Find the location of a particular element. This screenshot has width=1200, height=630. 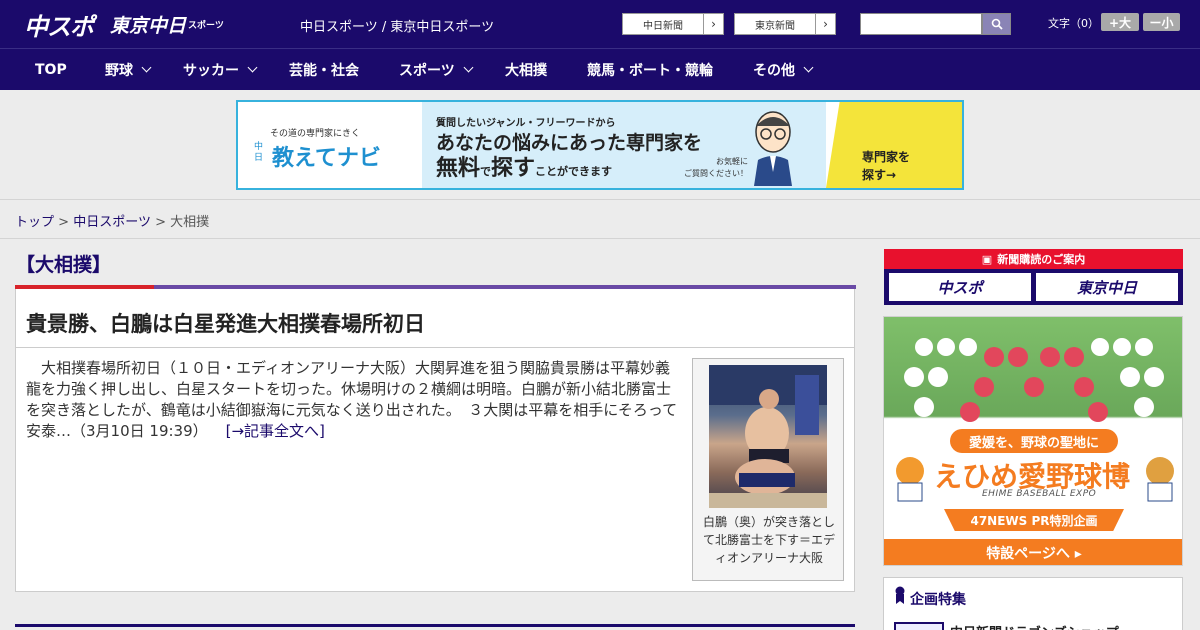

nav-item-baseball: 野球 is located at coordinates (128, 69).